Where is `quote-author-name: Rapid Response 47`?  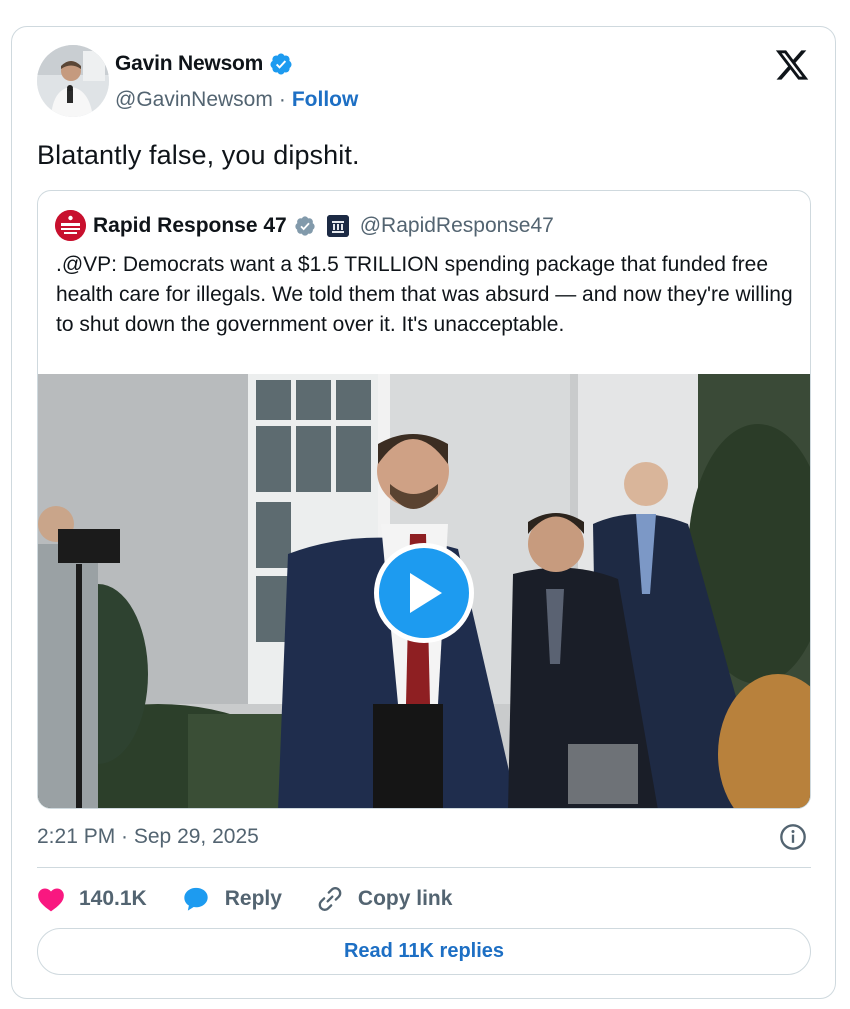
quote-author-name: Rapid Response 47 is located at coordinates (190, 226).